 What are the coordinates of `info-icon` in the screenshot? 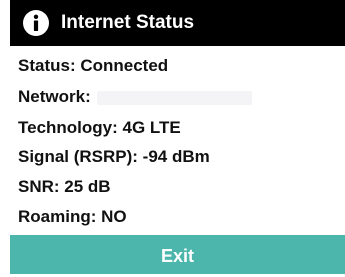 It's located at (36, 23).